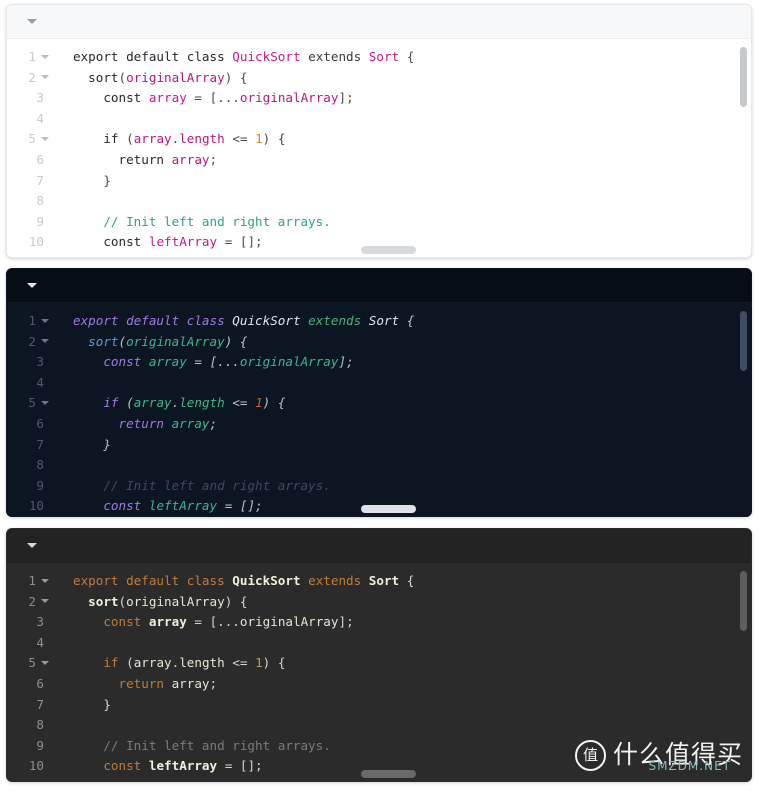 This screenshot has width=758, height=791. What do you see at coordinates (379, 546) in the screenshot?
I see `panel-header-dark-gray` at bounding box center [379, 546].